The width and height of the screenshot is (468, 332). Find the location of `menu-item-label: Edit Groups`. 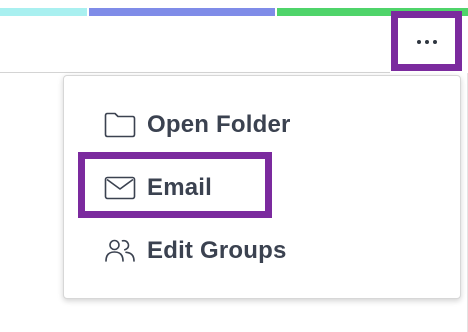

menu-item-label: Edit Groups is located at coordinates (217, 250).